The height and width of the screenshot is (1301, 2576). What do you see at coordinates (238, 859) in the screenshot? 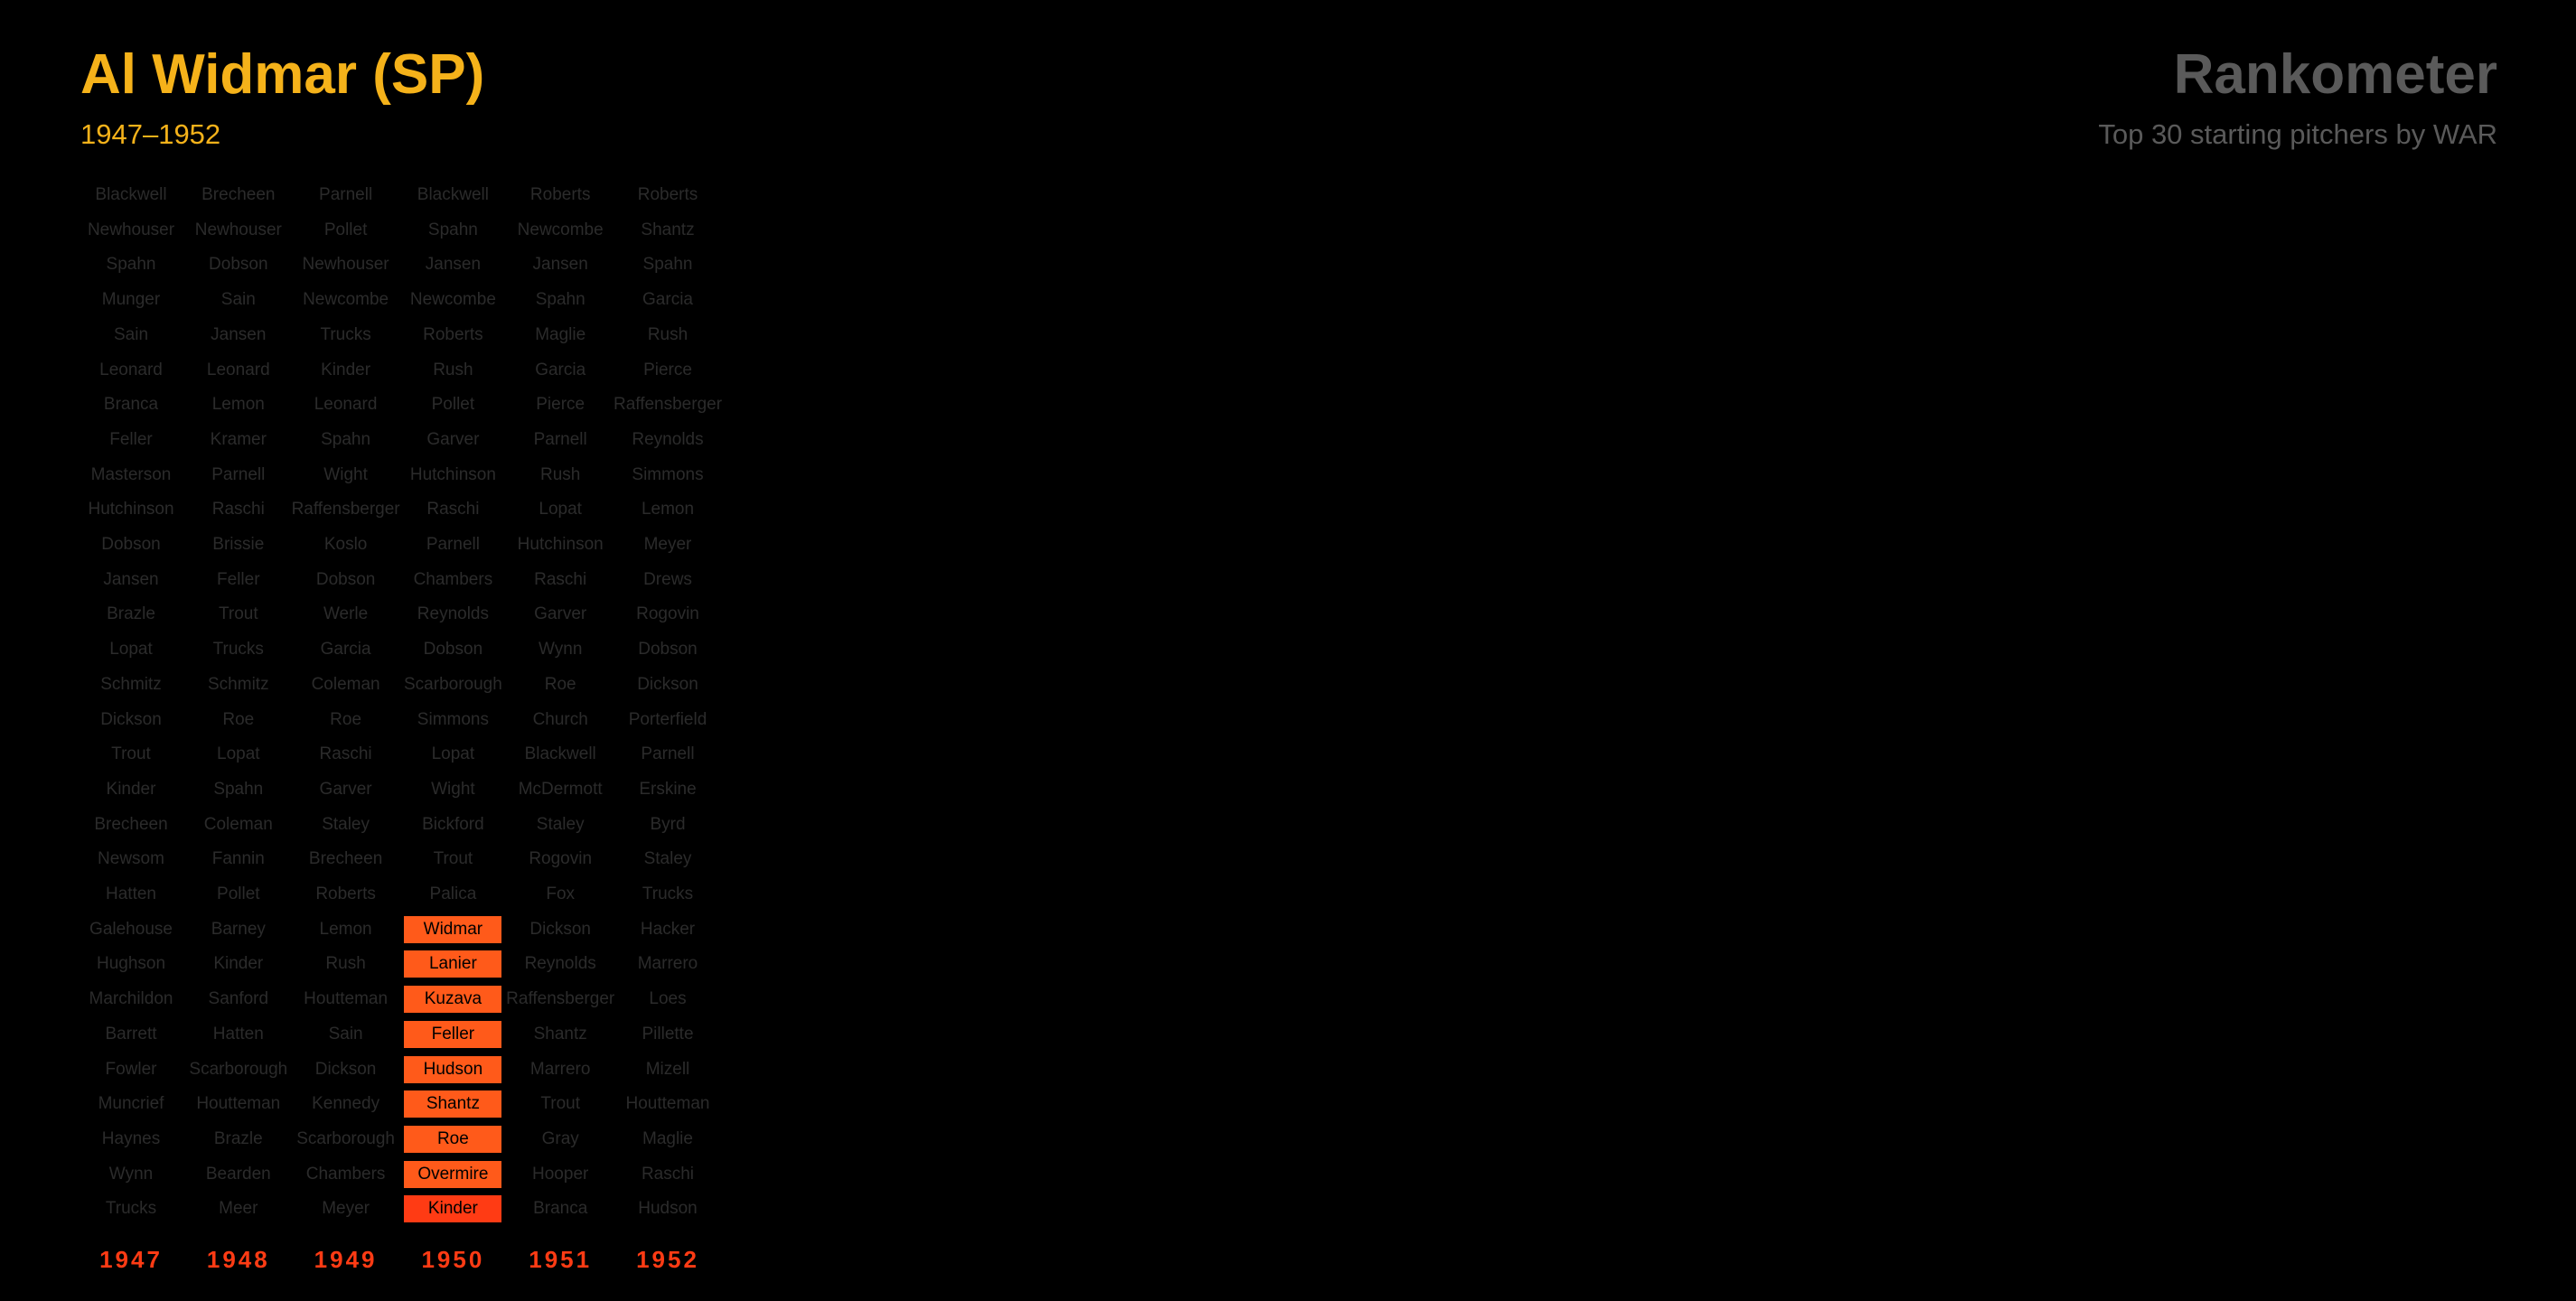
I see `rank-cell: Fannin` at bounding box center [238, 859].